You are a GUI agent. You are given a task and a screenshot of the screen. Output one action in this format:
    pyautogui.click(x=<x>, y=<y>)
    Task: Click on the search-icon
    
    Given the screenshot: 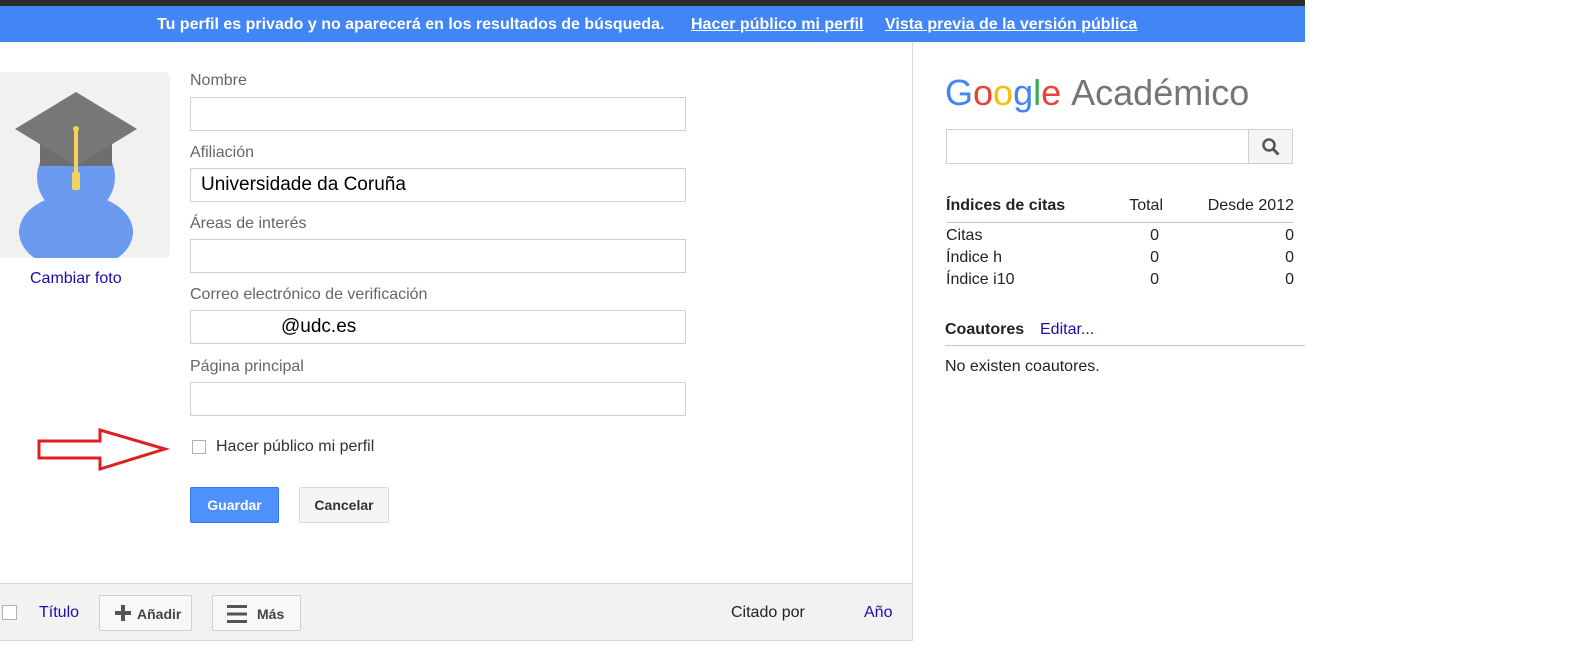 What is the action you would take?
    pyautogui.click(x=1271, y=147)
    